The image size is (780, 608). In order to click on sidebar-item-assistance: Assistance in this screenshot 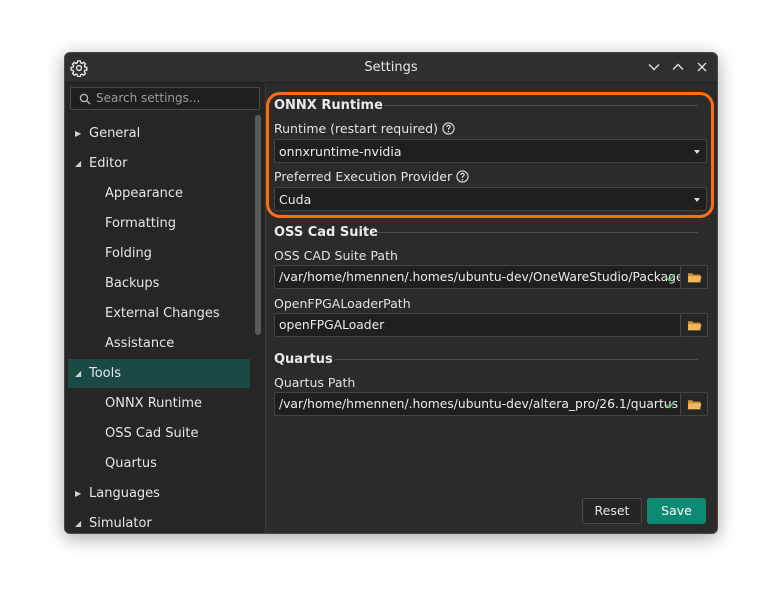, I will do `click(159, 343)`.